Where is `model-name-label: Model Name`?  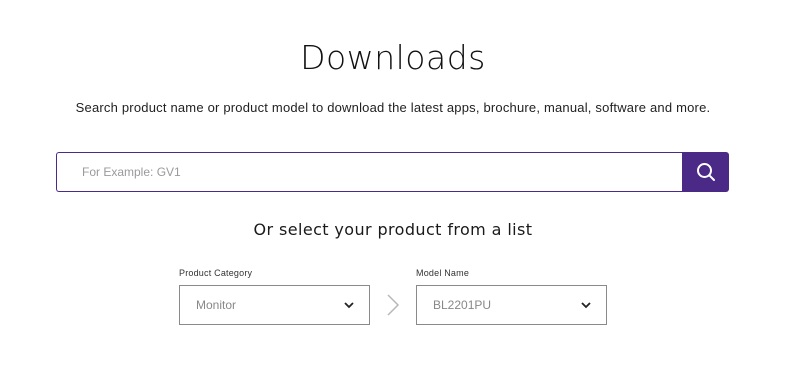 model-name-label: Model Name is located at coordinates (443, 273).